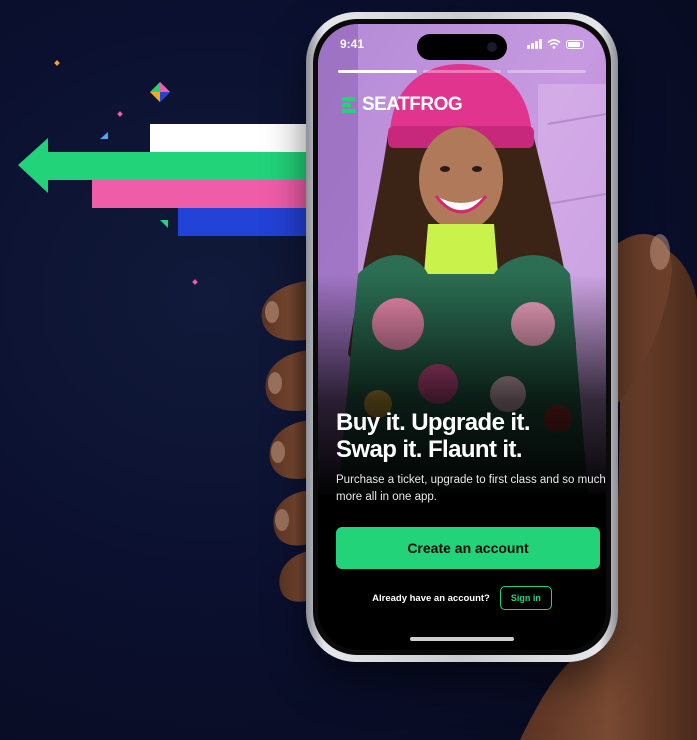 The width and height of the screenshot is (697, 740). Describe the element at coordinates (462, 639) in the screenshot. I see `home-indicator` at that location.